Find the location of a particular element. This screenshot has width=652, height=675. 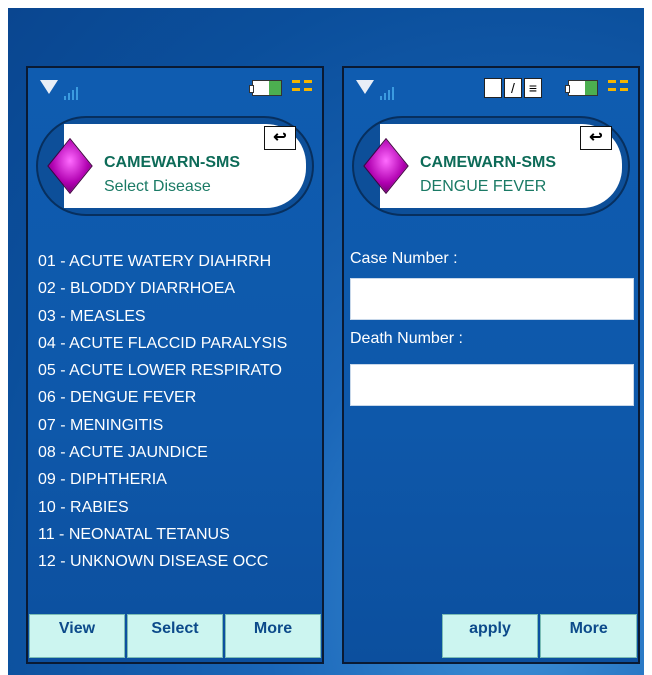

list-item: 12 - UNKNOWN DISEASE OCC is located at coordinates (162, 561).